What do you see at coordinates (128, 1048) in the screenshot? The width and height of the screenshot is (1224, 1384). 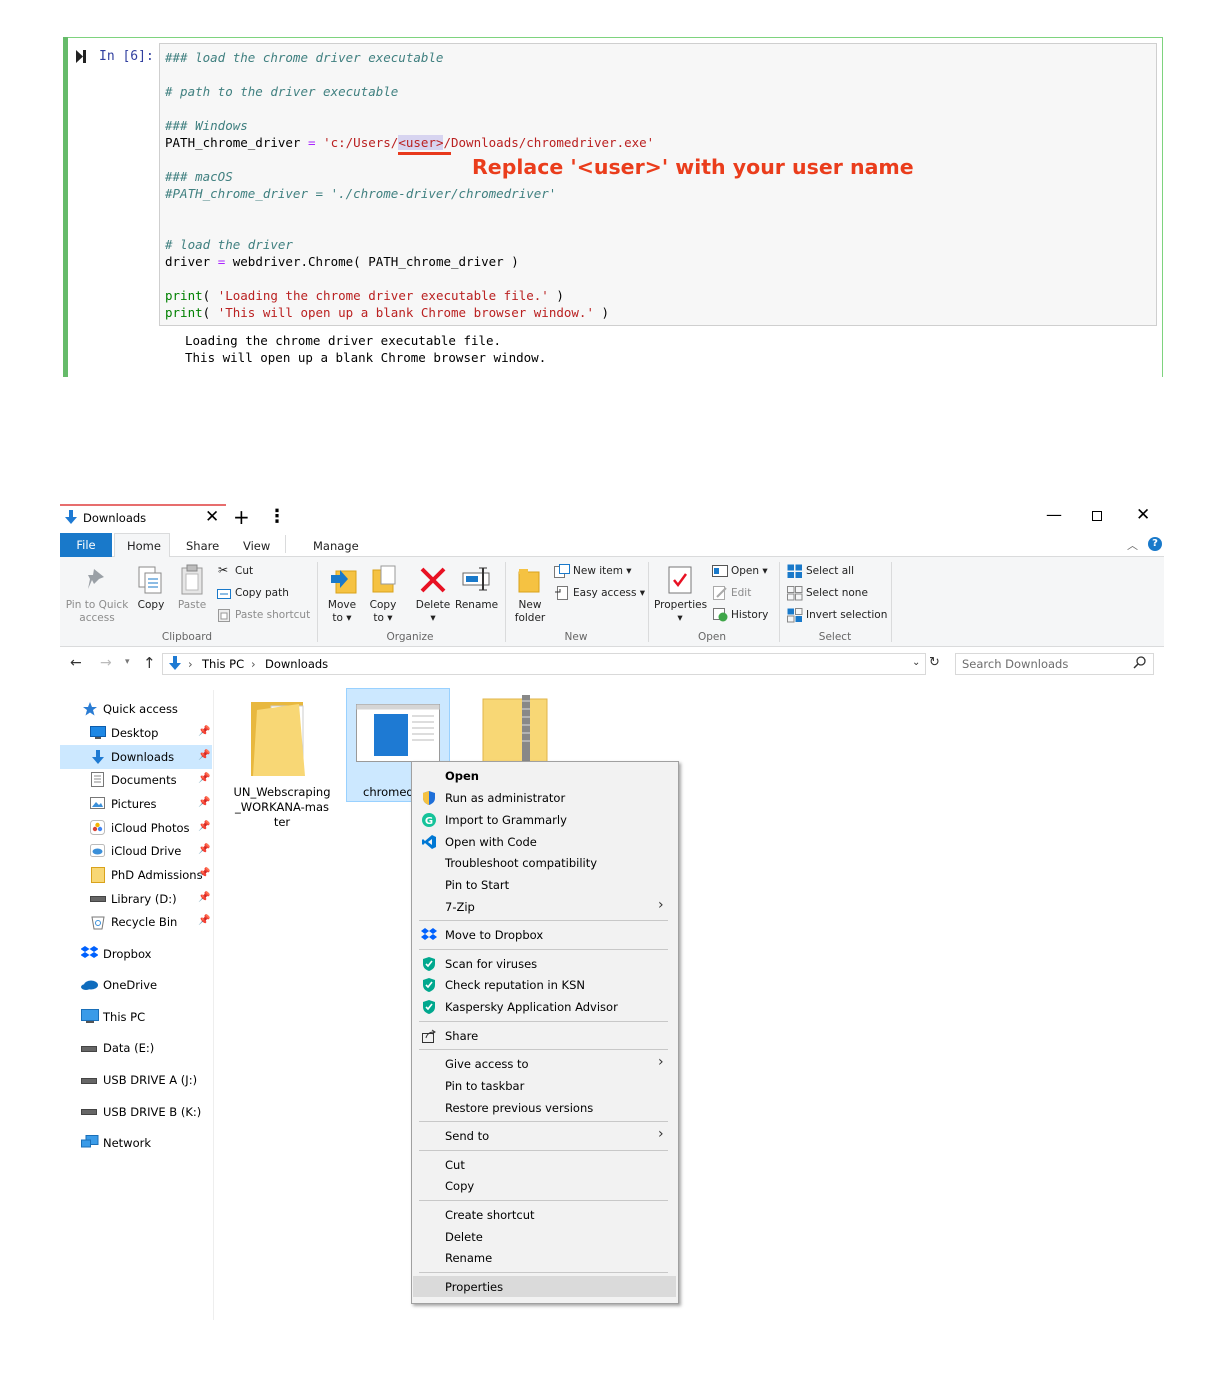 I see `sidebar-item-data-e: Data (E:)` at bounding box center [128, 1048].